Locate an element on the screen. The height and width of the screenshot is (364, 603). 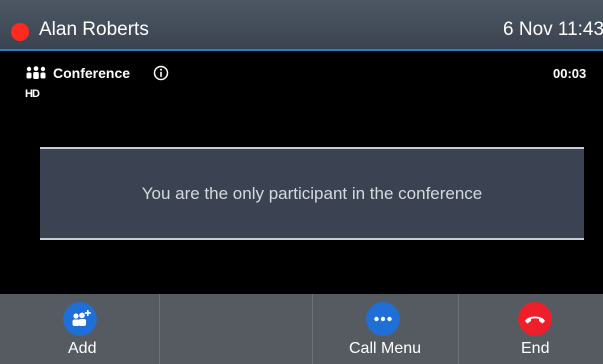
add-softkey: Add is located at coordinates (79, 329).